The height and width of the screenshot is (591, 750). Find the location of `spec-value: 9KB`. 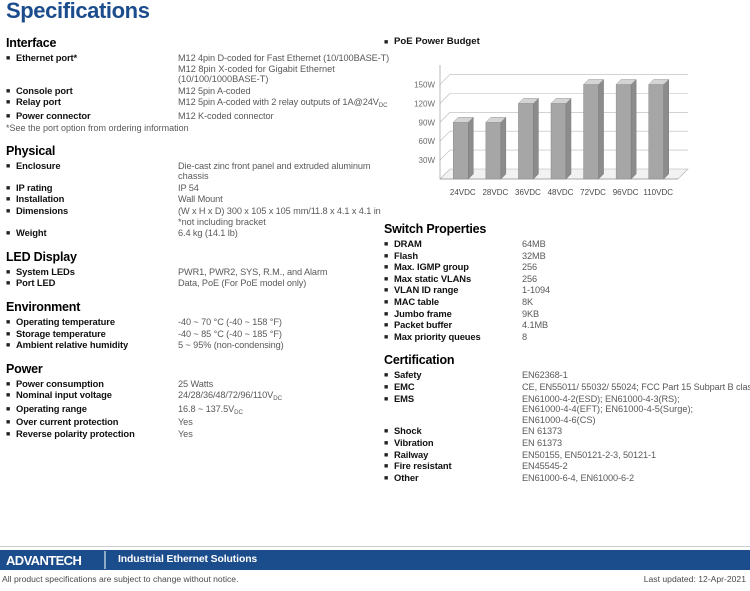

spec-value: 9KB is located at coordinates (531, 313).